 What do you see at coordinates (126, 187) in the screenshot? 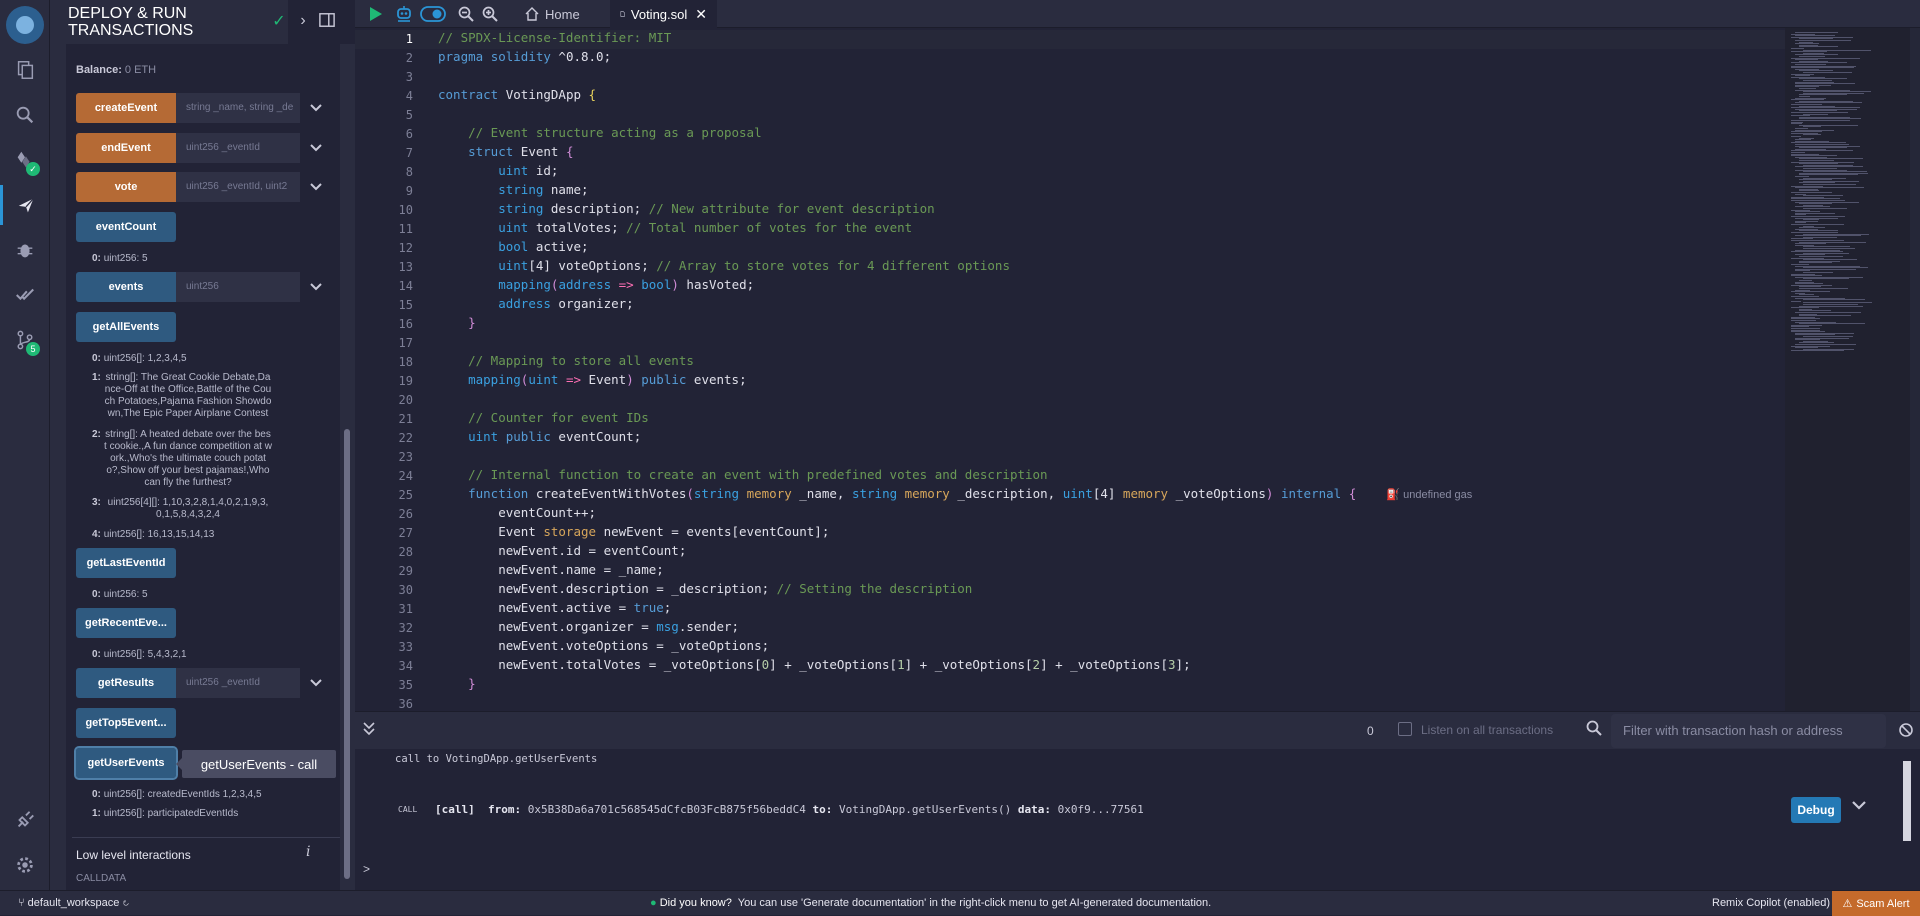
I see `vote-button: vote` at bounding box center [126, 187].